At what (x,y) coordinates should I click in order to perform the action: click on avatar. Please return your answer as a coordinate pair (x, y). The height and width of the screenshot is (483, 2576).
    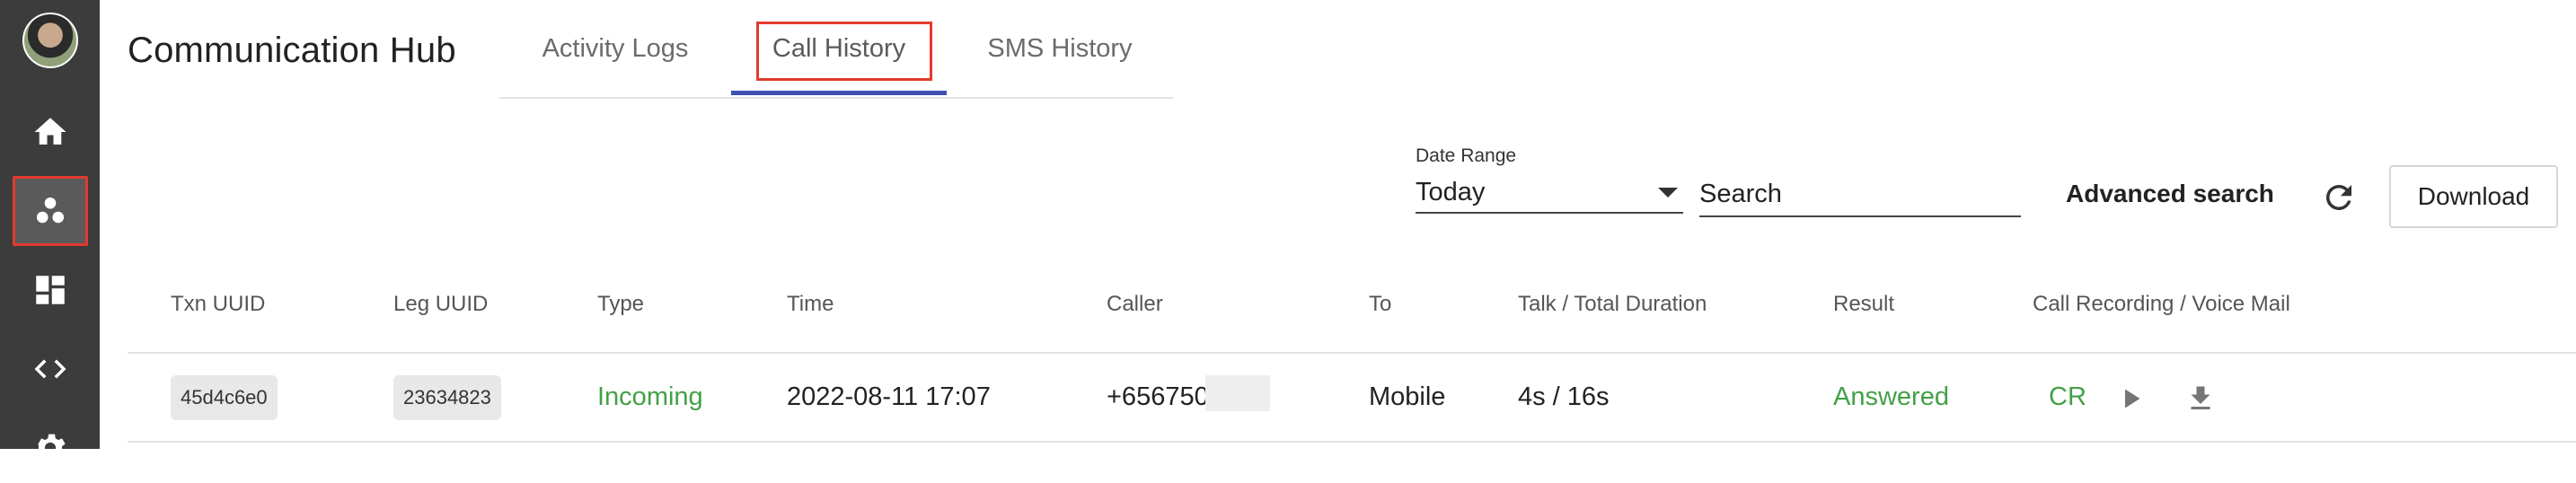
    Looking at the image, I should click on (50, 40).